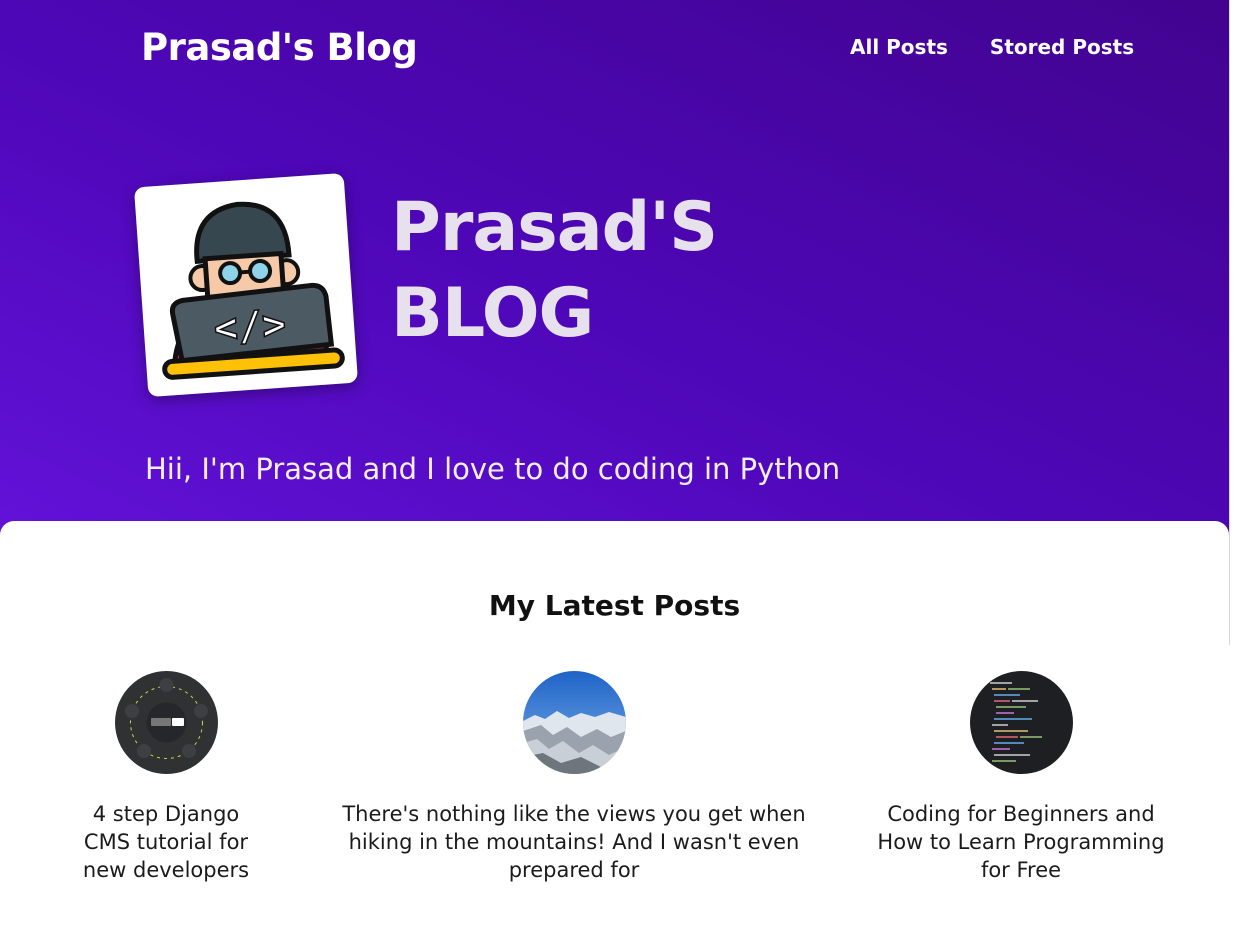 Image resolution: width=1235 pixels, height=925 pixels. I want to click on main-nav: All Posts Stored Posts, so click(992, 47).